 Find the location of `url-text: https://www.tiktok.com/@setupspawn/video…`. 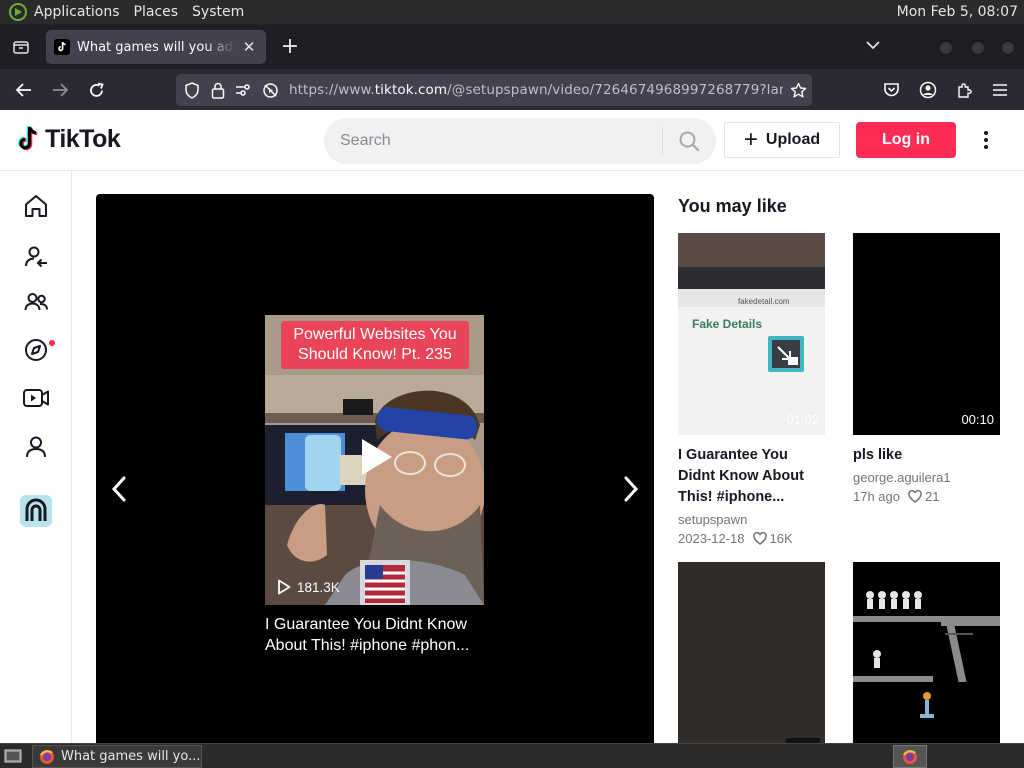

url-text: https://www.tiktok.com/@setupspawn/video… is located at coordinates (536, 90).